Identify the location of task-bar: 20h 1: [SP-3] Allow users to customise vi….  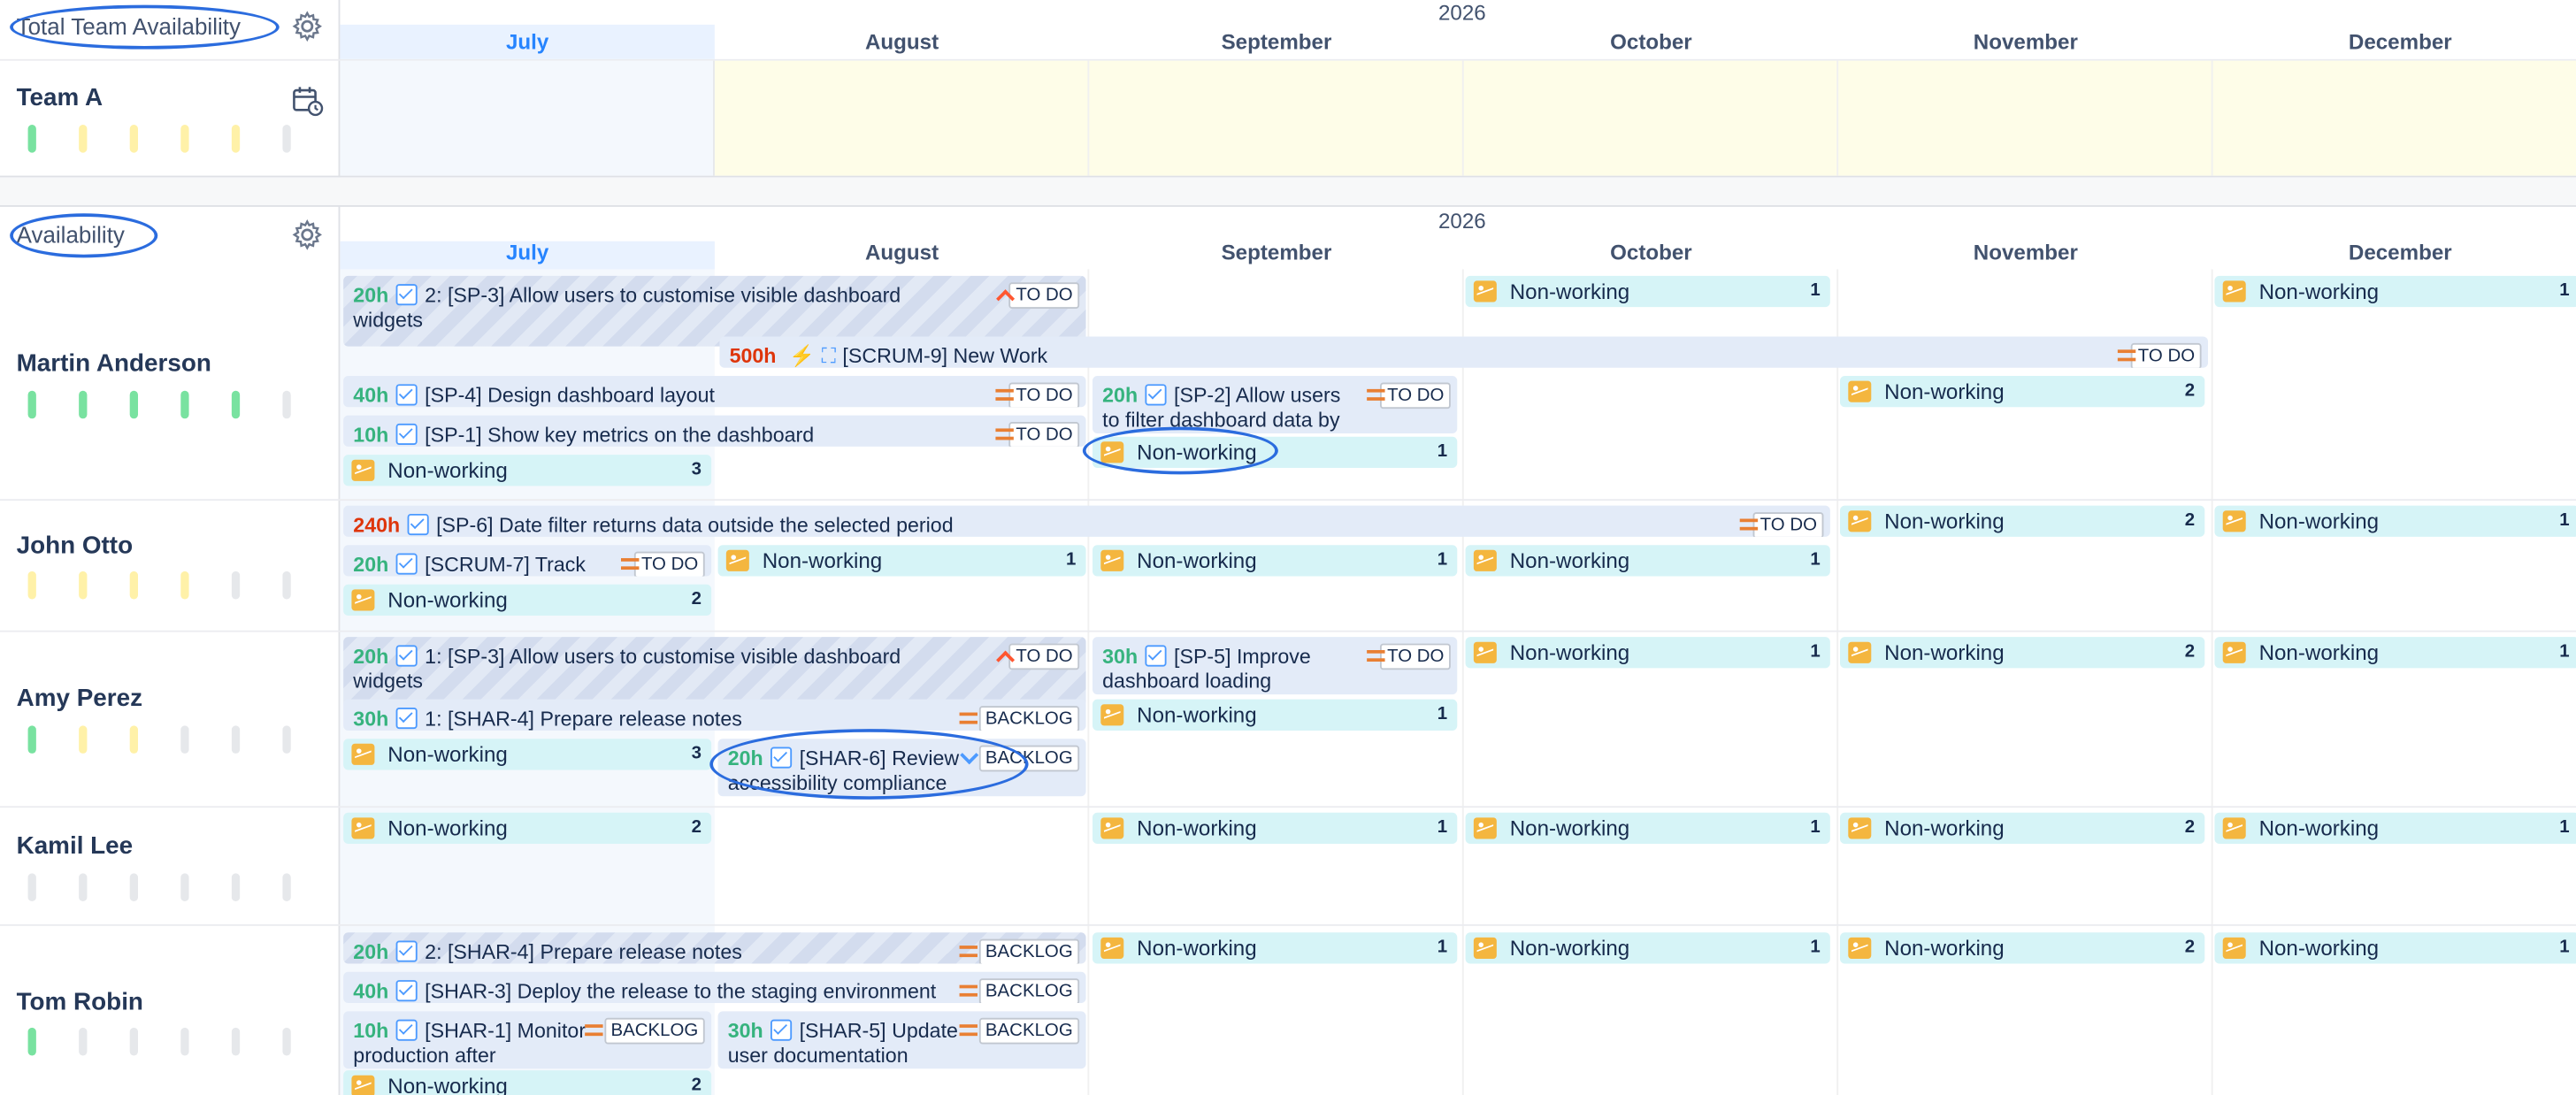
(714, 672).